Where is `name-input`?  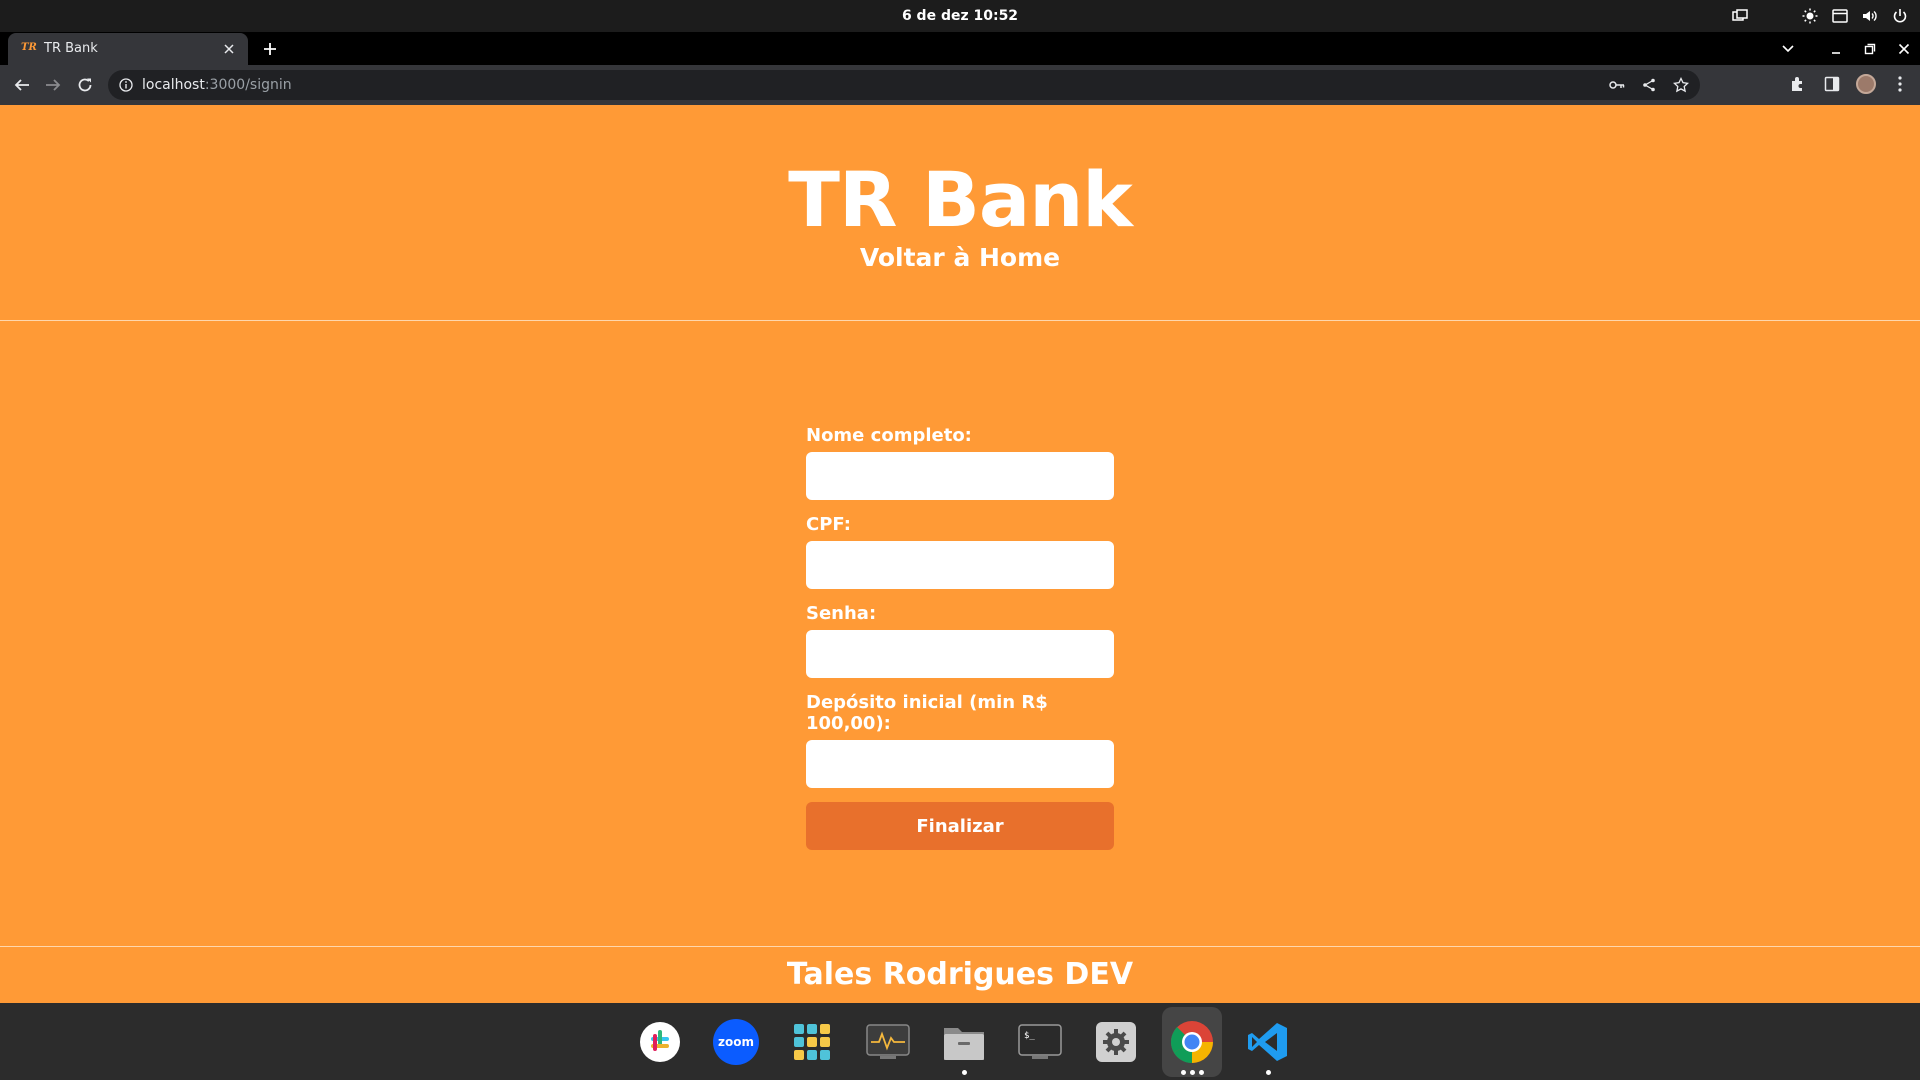
name-input is located at coordinates (960, 476).